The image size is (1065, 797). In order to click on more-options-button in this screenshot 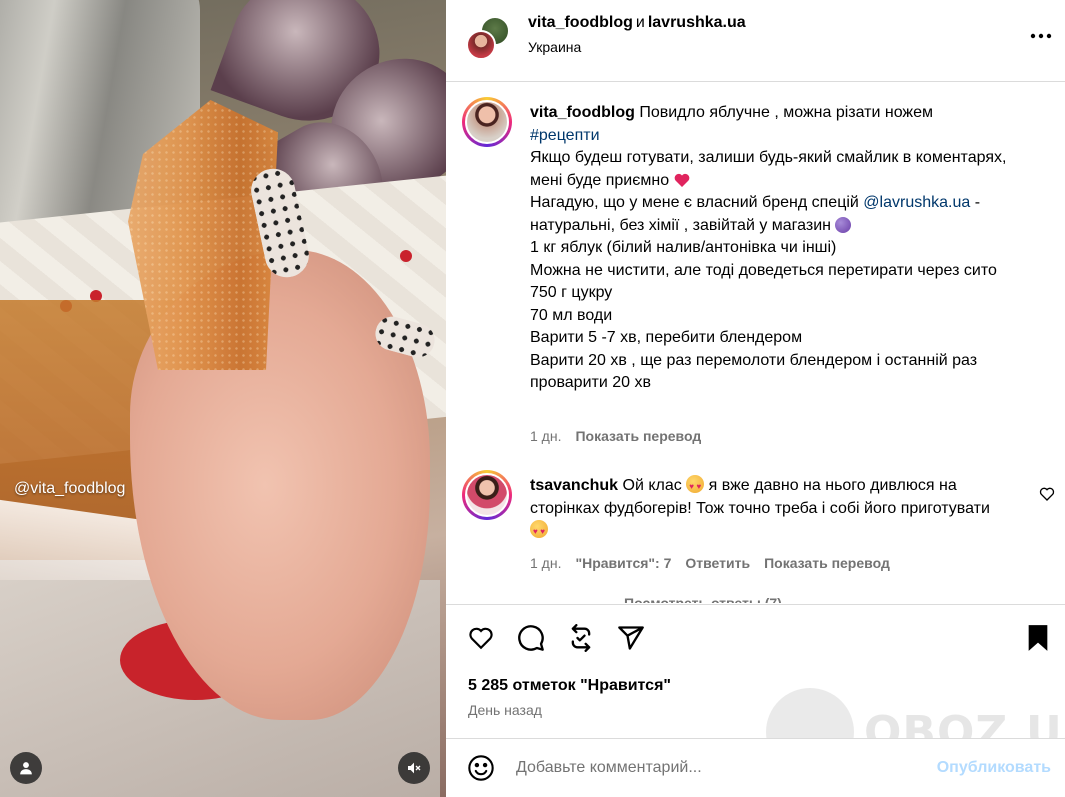, I will do `click(1041, 36)`.